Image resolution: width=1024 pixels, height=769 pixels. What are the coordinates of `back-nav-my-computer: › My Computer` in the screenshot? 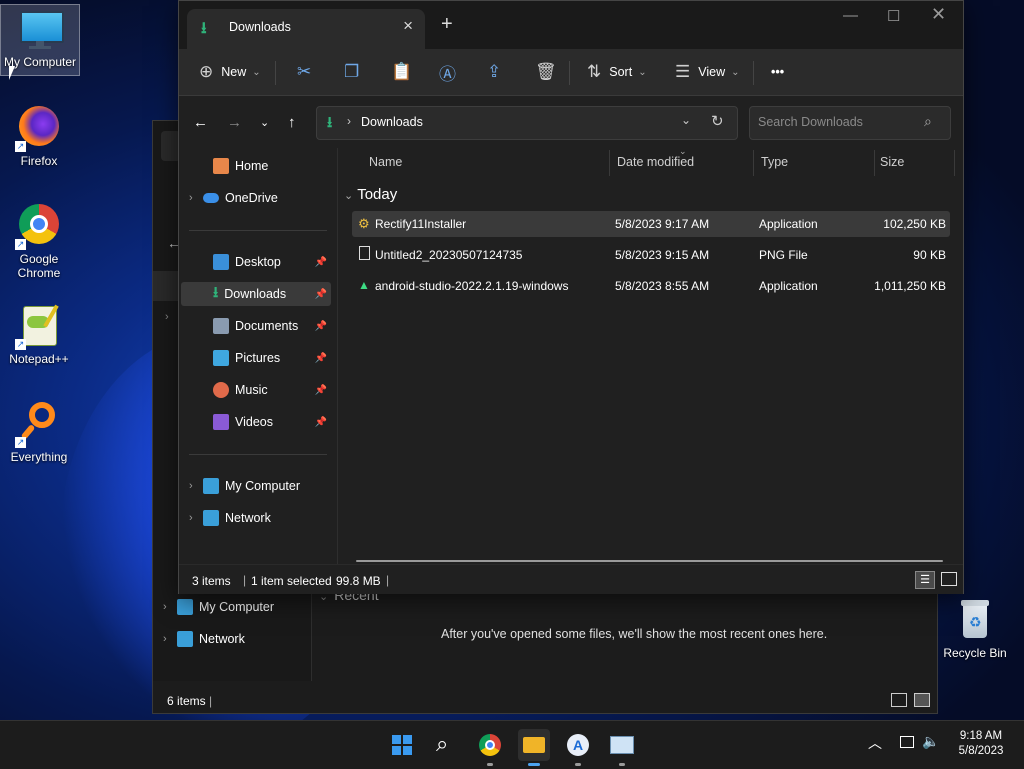 It's located at (218, 607).